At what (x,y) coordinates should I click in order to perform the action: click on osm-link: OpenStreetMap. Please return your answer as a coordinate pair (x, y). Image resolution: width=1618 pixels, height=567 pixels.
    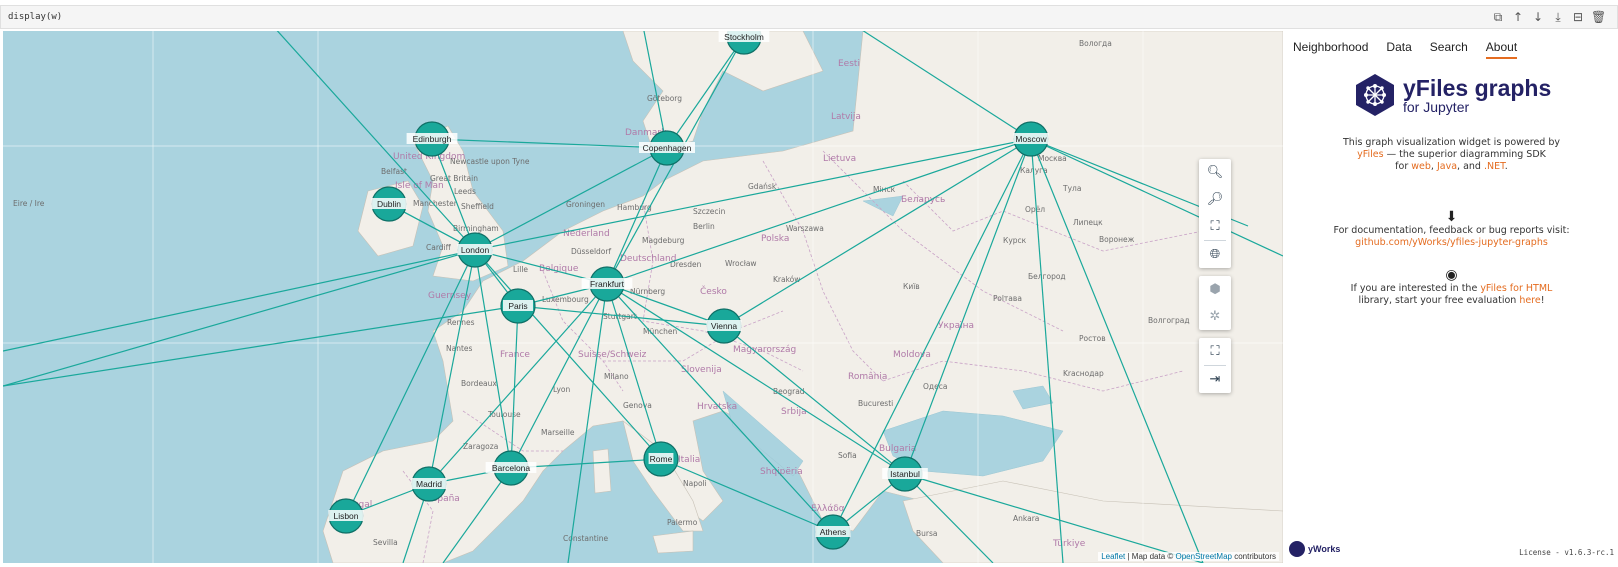
    Looking at the image, I should click on (1203, 556).